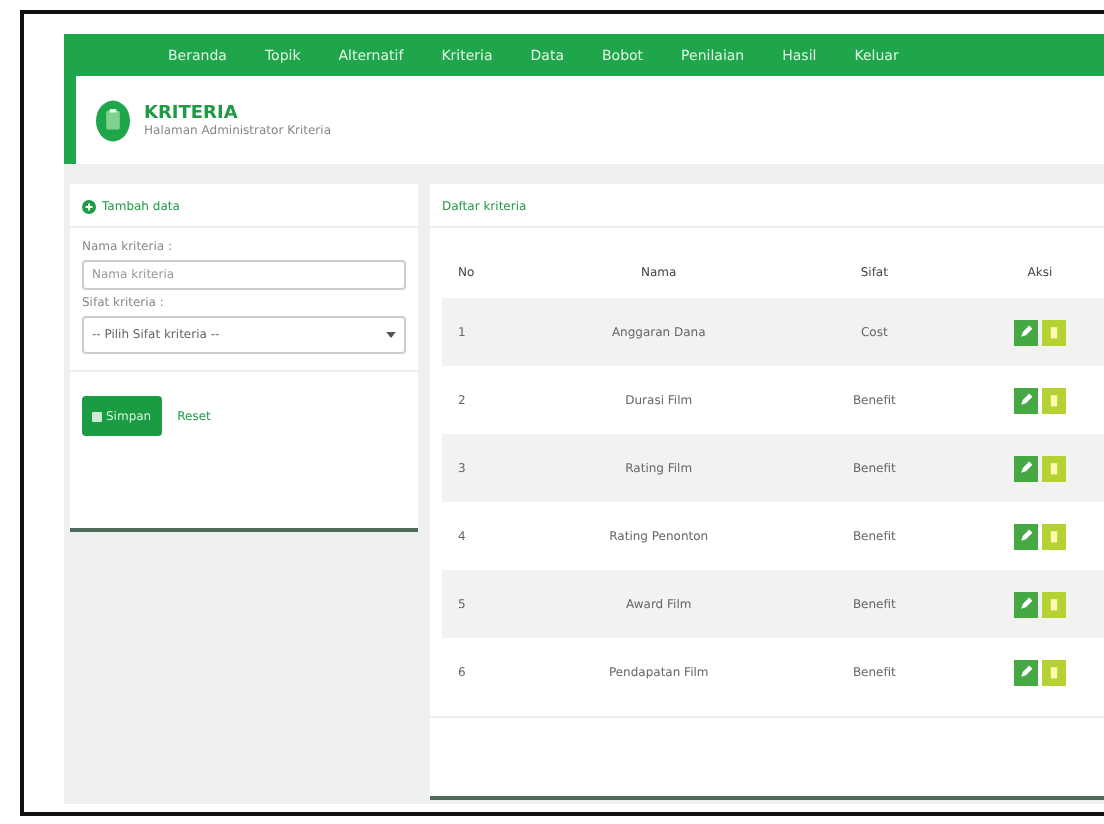 The width and height of the screenshot is (1104, 824). What do you see at coordinates (97, 416) in the screenshot?
I see `save-icon` at bounding box center [97, 416].